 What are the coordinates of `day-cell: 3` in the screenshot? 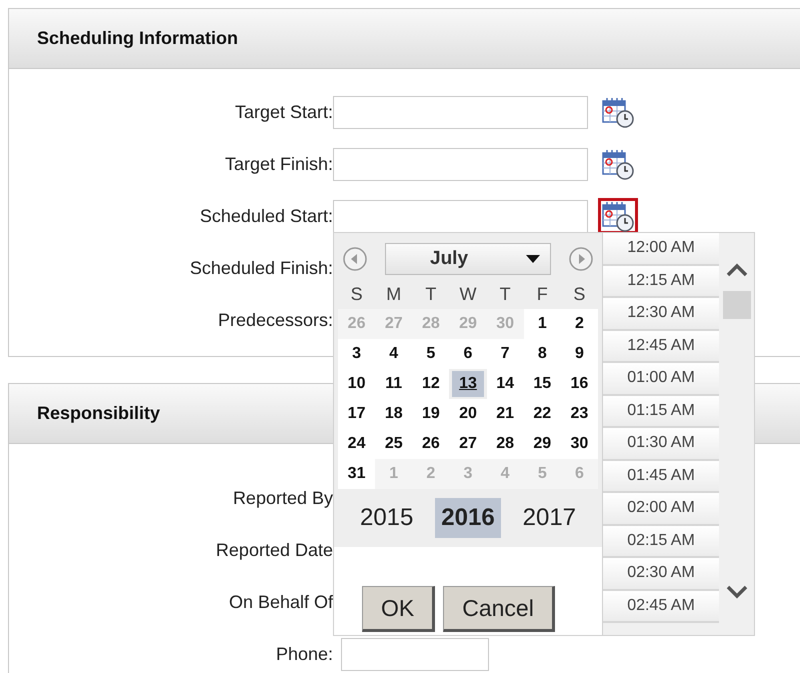 It's located at (357, 354).